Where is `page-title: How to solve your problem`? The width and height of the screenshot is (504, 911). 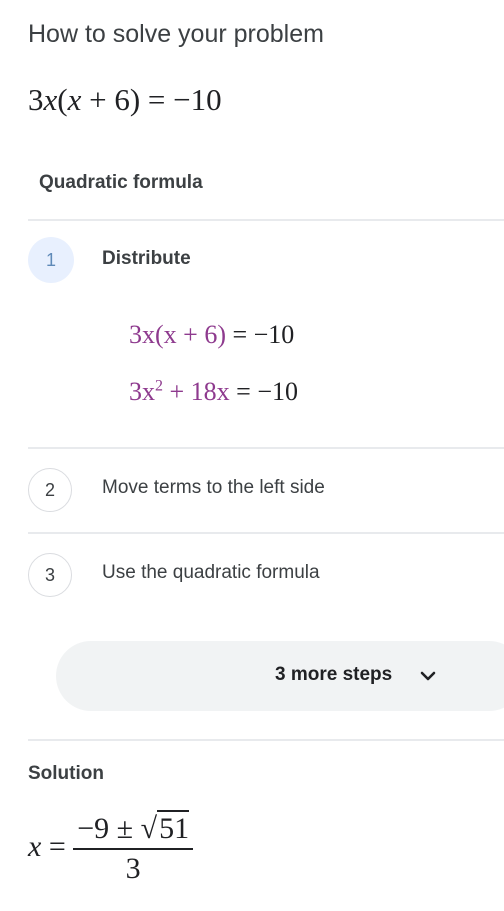 page-title: How to solve your problem is located at coordinates (176, 34).